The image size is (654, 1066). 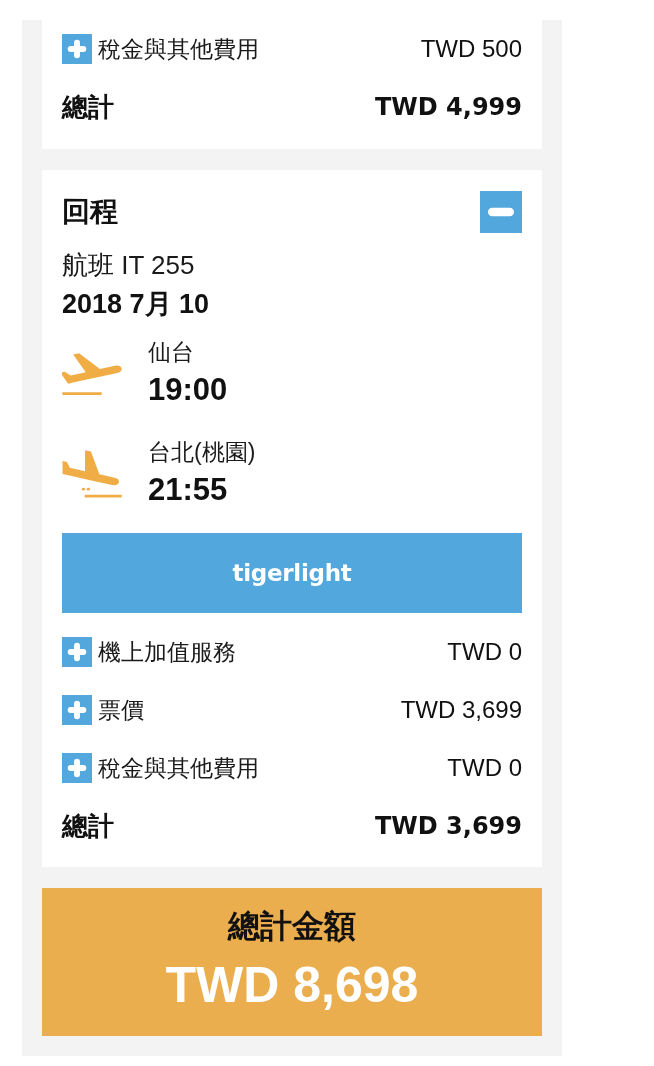 I want to click on fare-brand-banner: tigerlight, so click(x=292, y=573).